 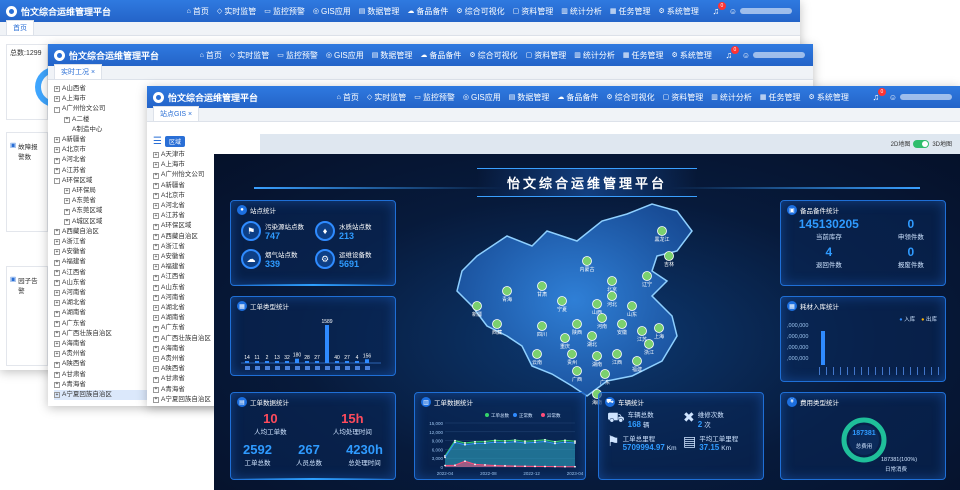 I want to click on tree-node: + A环保区域, so click(x=183, y=226).